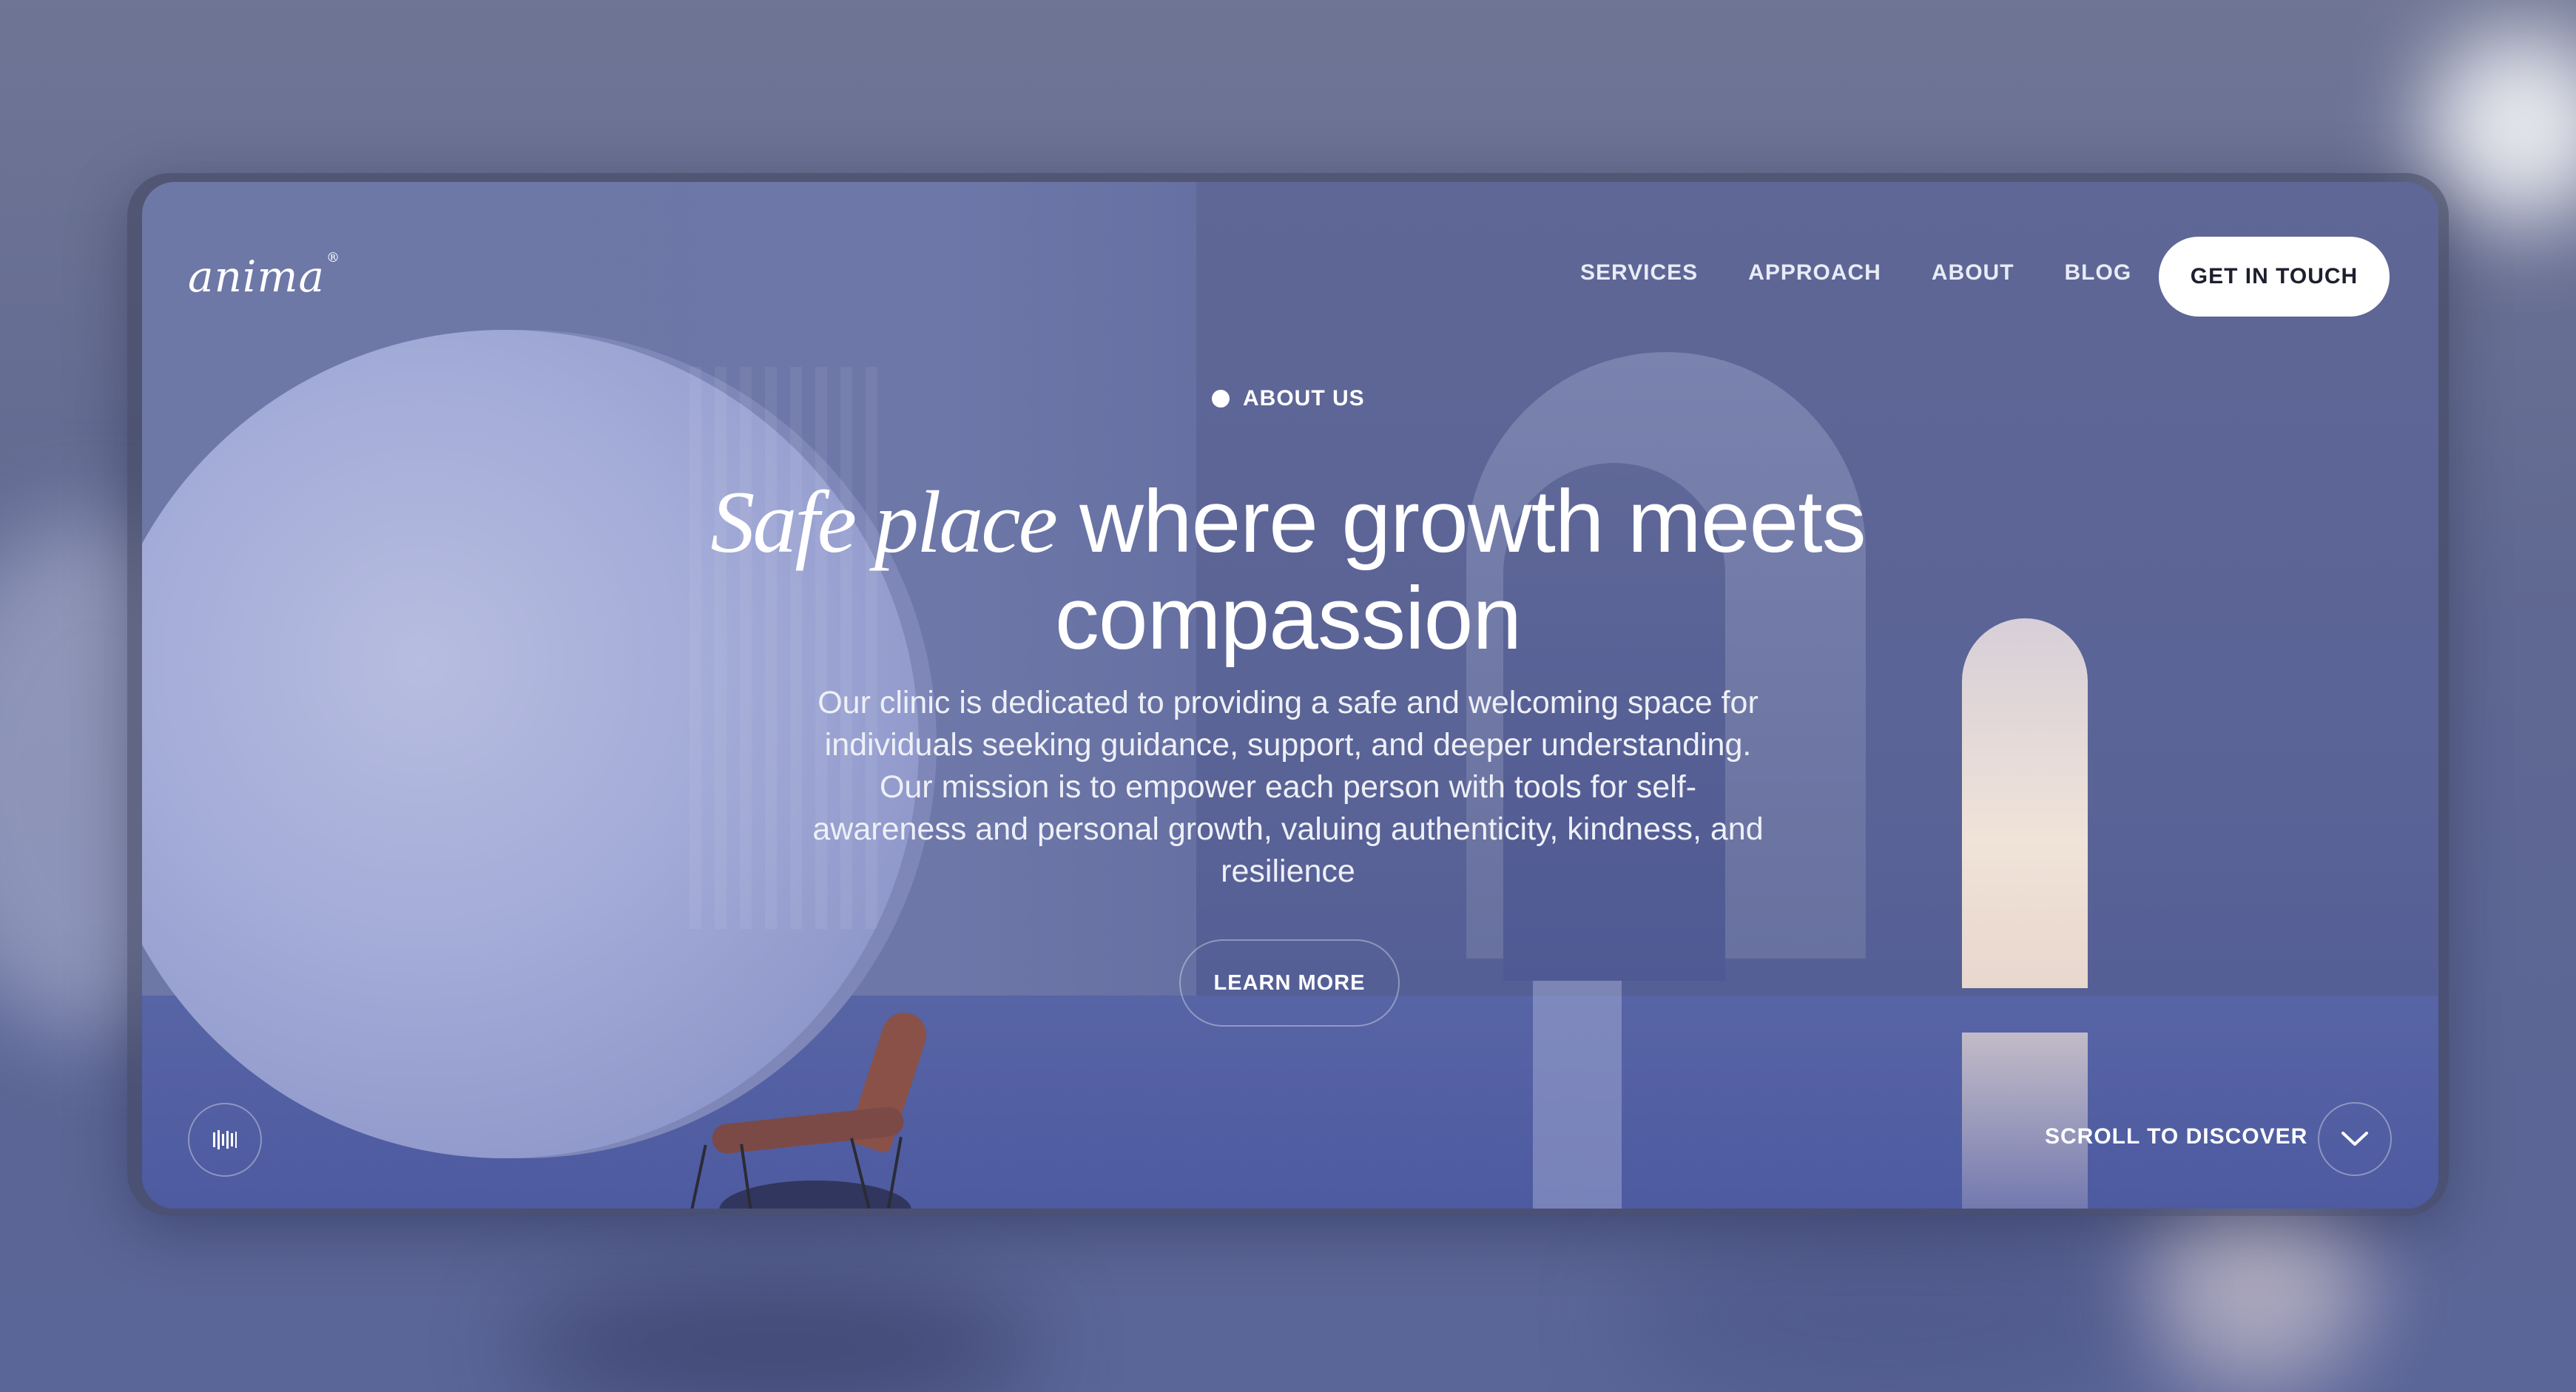 The width and height of the screenshot is (2576, 1392). Describe the element at coordinates (1289, 983) in the screenshot. I see `learn-more-button: LEARN MORE` at that location.